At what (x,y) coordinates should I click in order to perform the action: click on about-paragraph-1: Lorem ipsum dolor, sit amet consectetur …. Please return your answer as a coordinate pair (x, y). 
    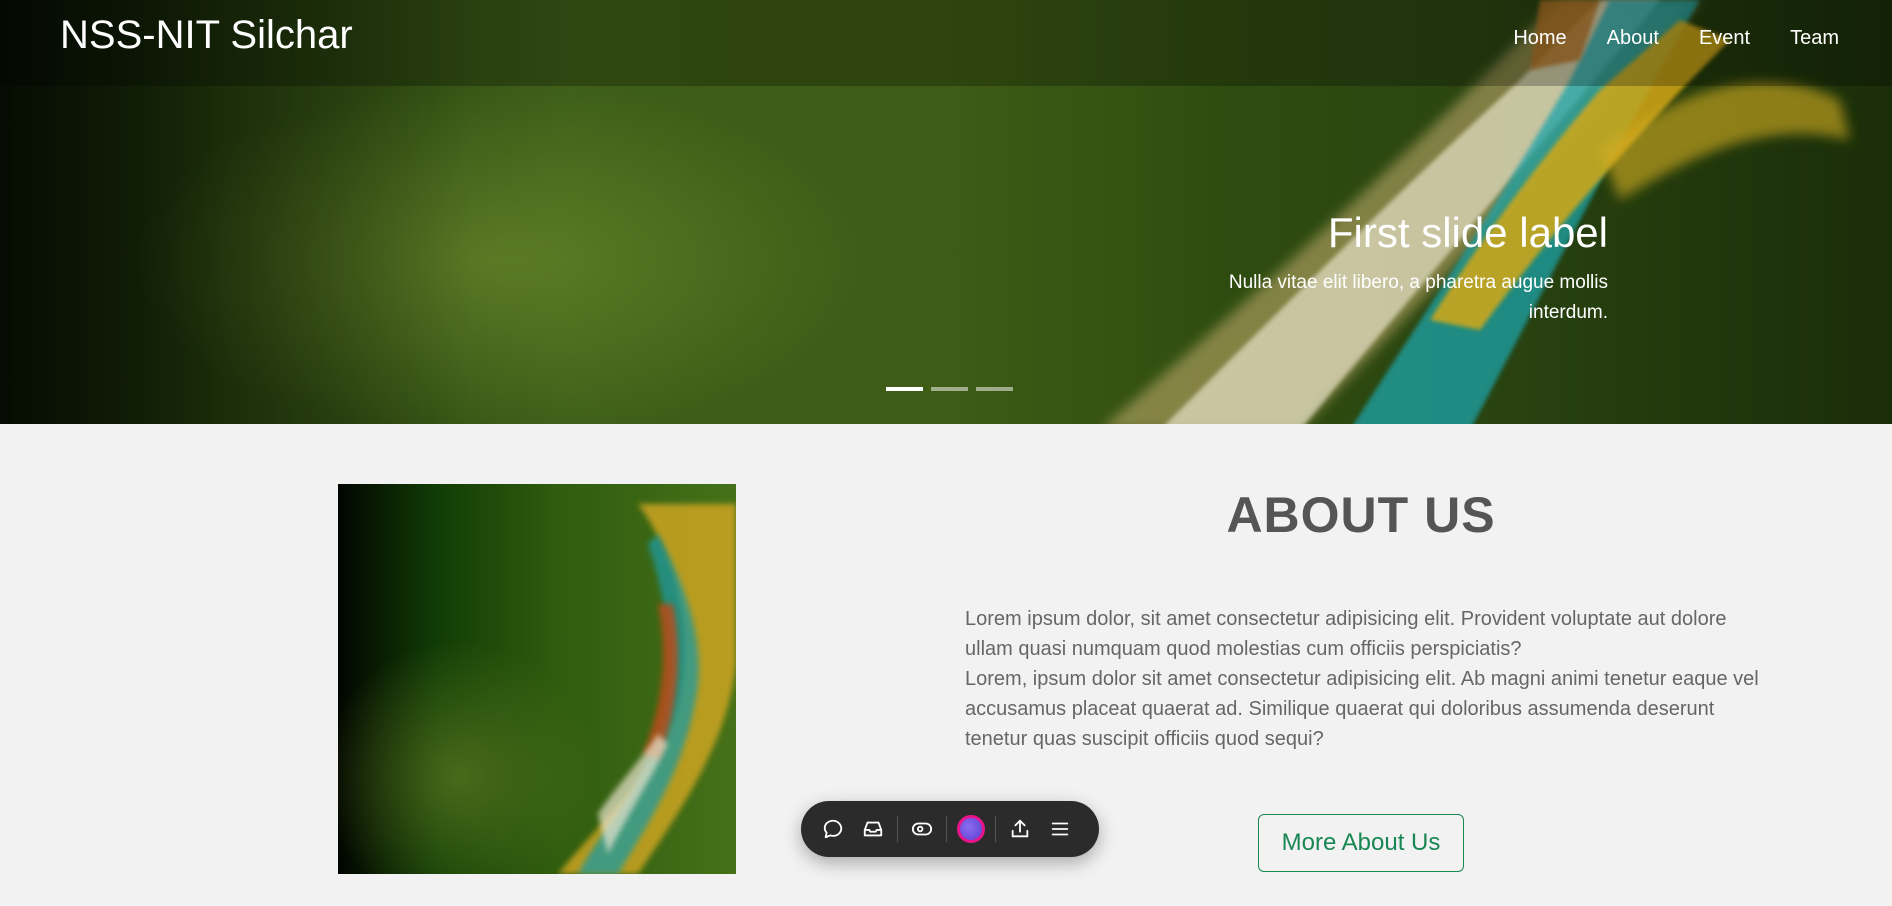
    Looking at the image, I should click on (1346, 634).